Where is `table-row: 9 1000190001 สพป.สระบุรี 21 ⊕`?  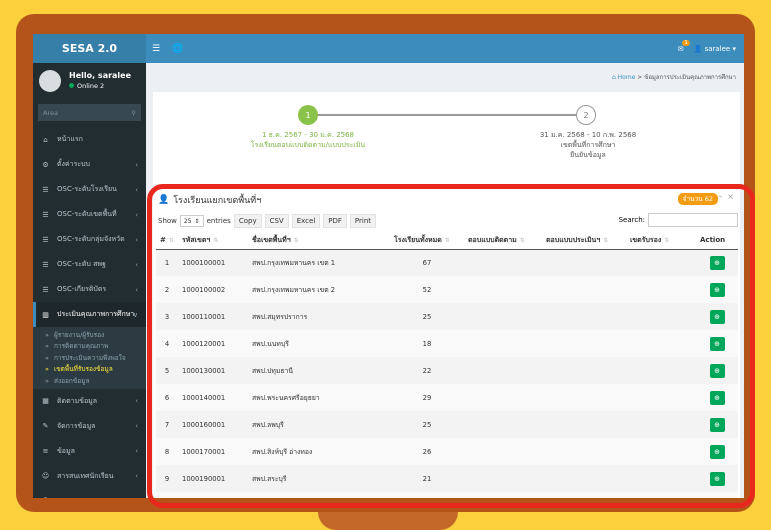 table-row: 9 1000190001 สพป.สระบุรี 21 ⊕ is located at coordinates (447, 478).